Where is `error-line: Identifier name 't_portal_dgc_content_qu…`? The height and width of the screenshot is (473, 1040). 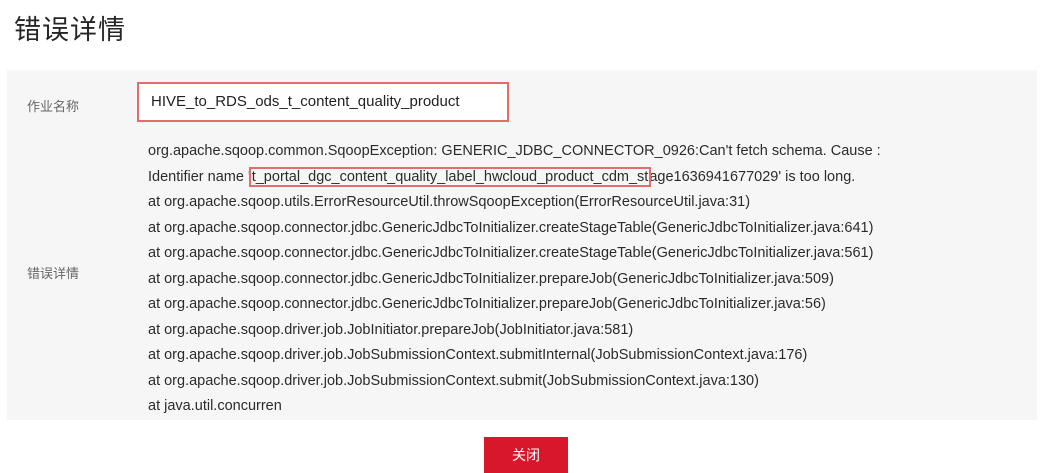
error-line: Identifier name 't_portal_dgc_content_qu… is located at coordinates (514, 178).